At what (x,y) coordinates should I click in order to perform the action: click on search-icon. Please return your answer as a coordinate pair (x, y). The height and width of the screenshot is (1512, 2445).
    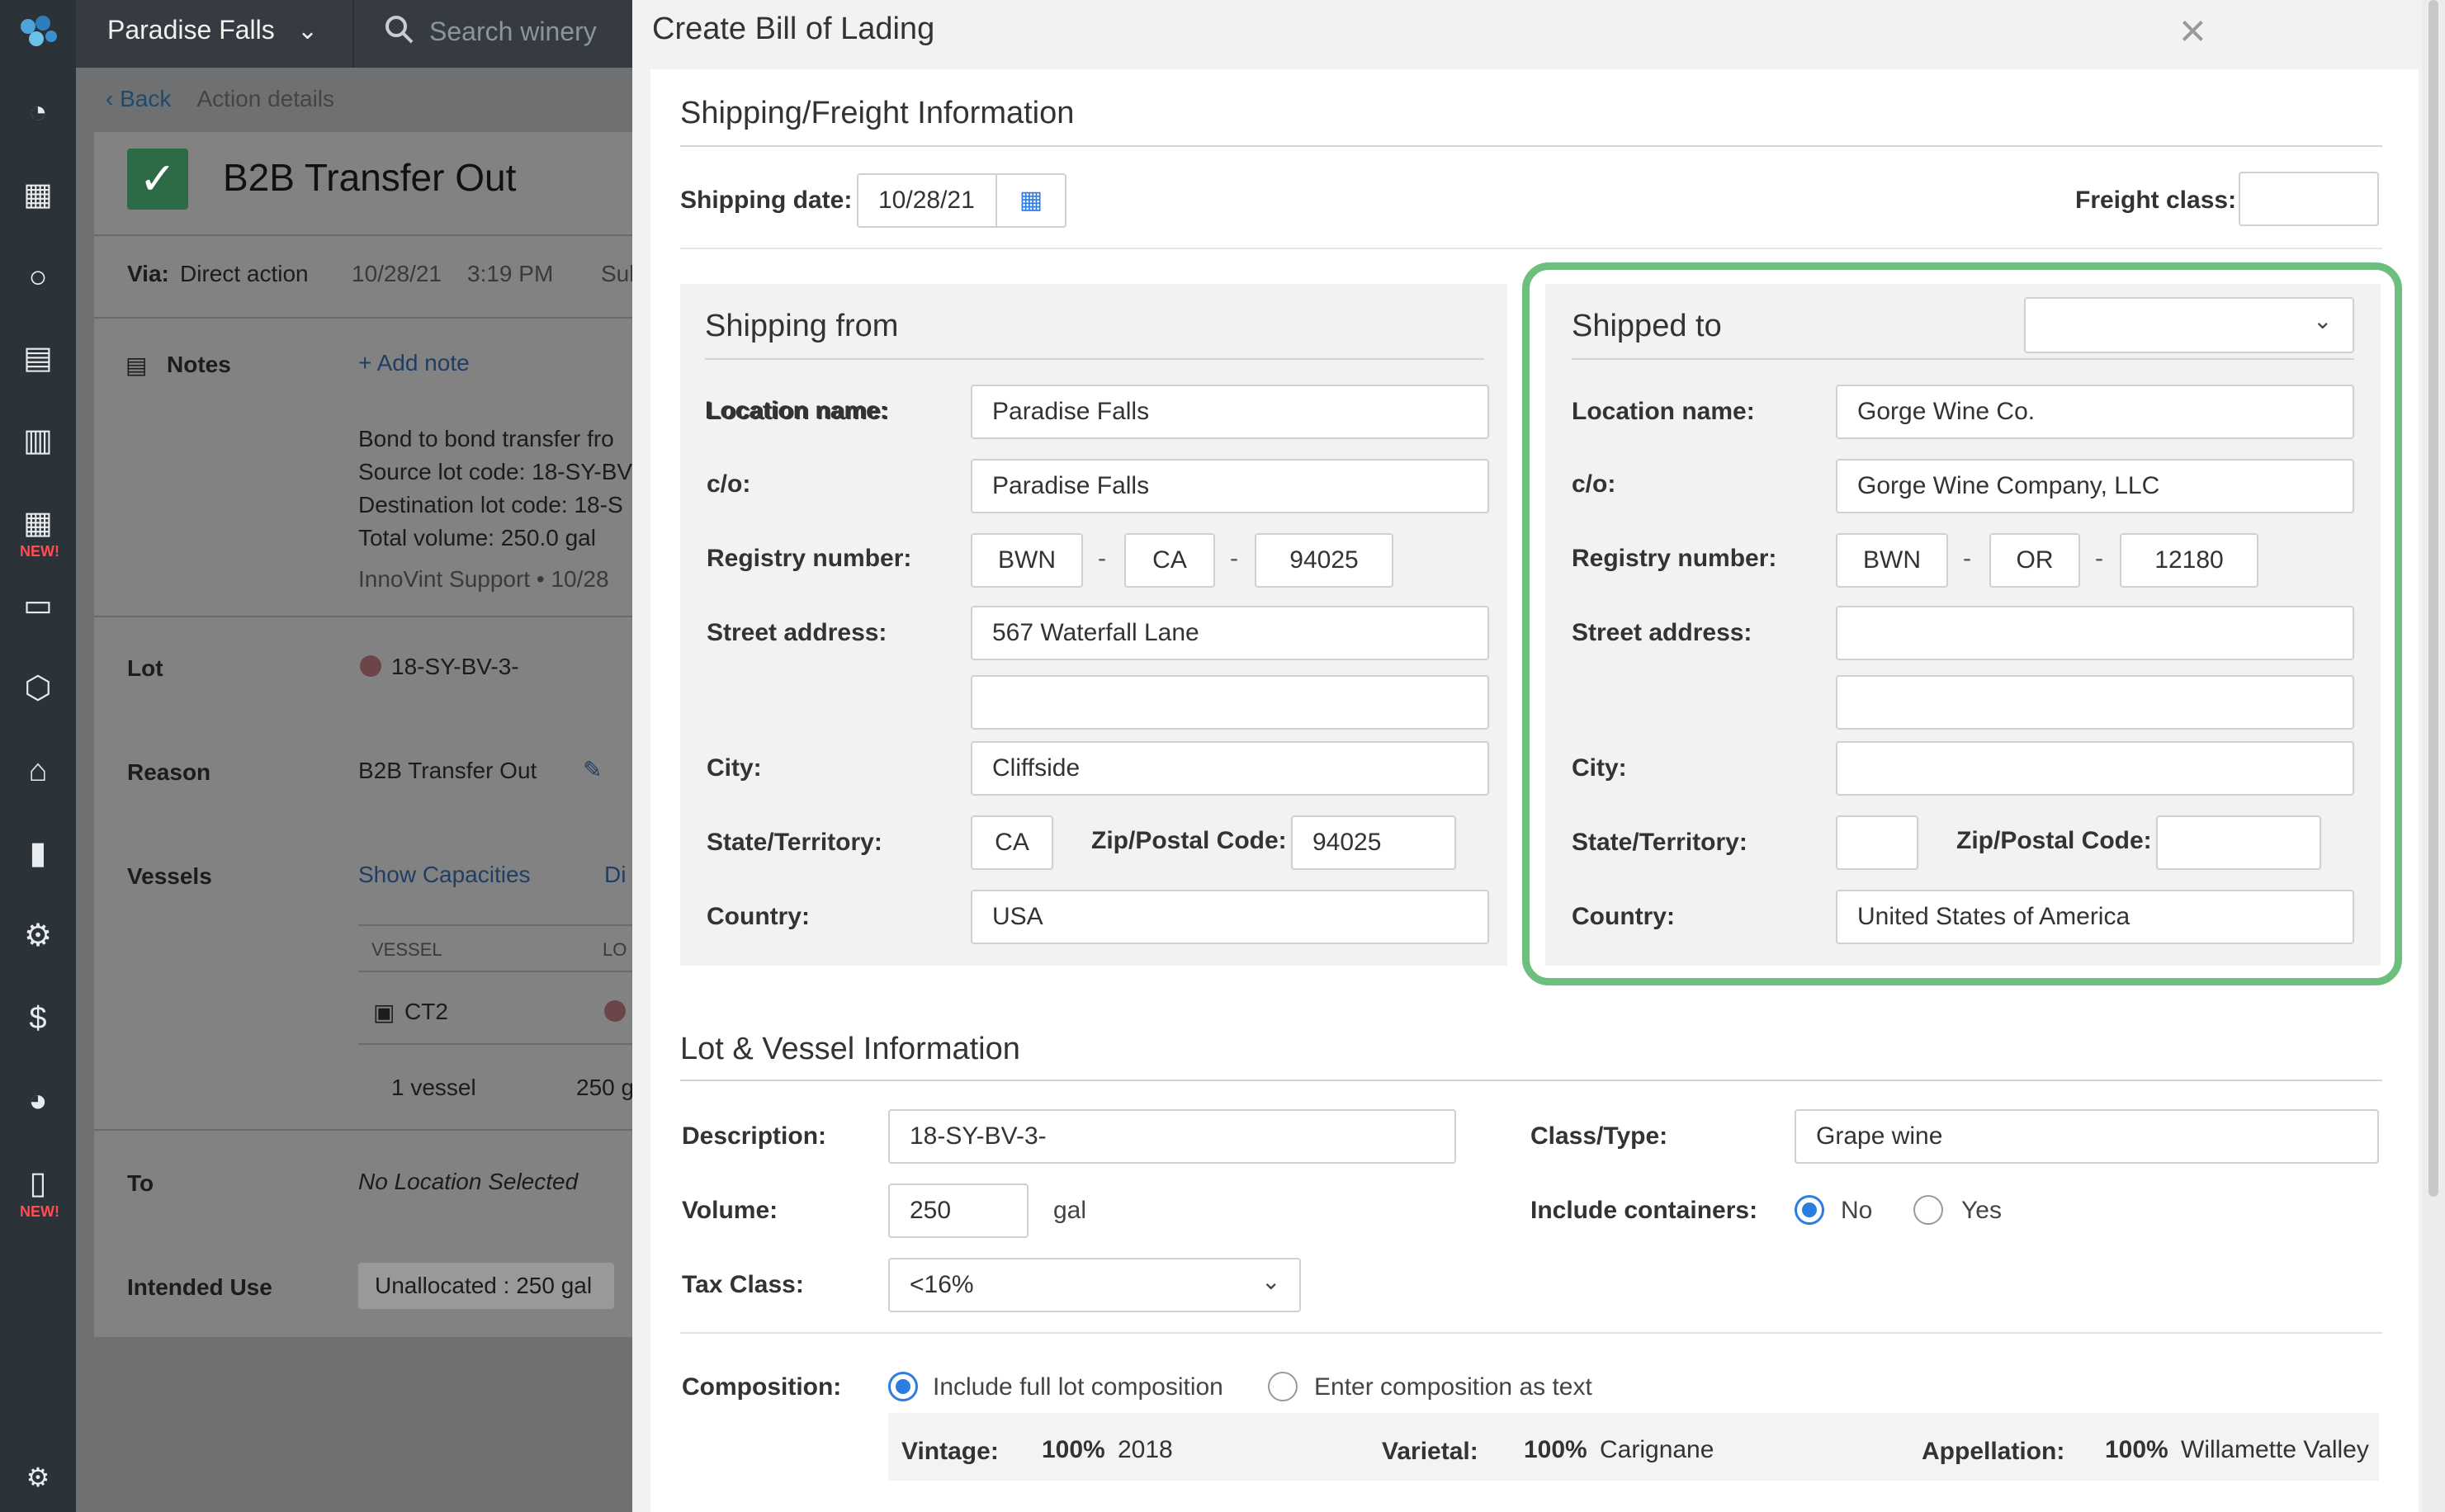
    Looking at the image, I should click on (399, 30).